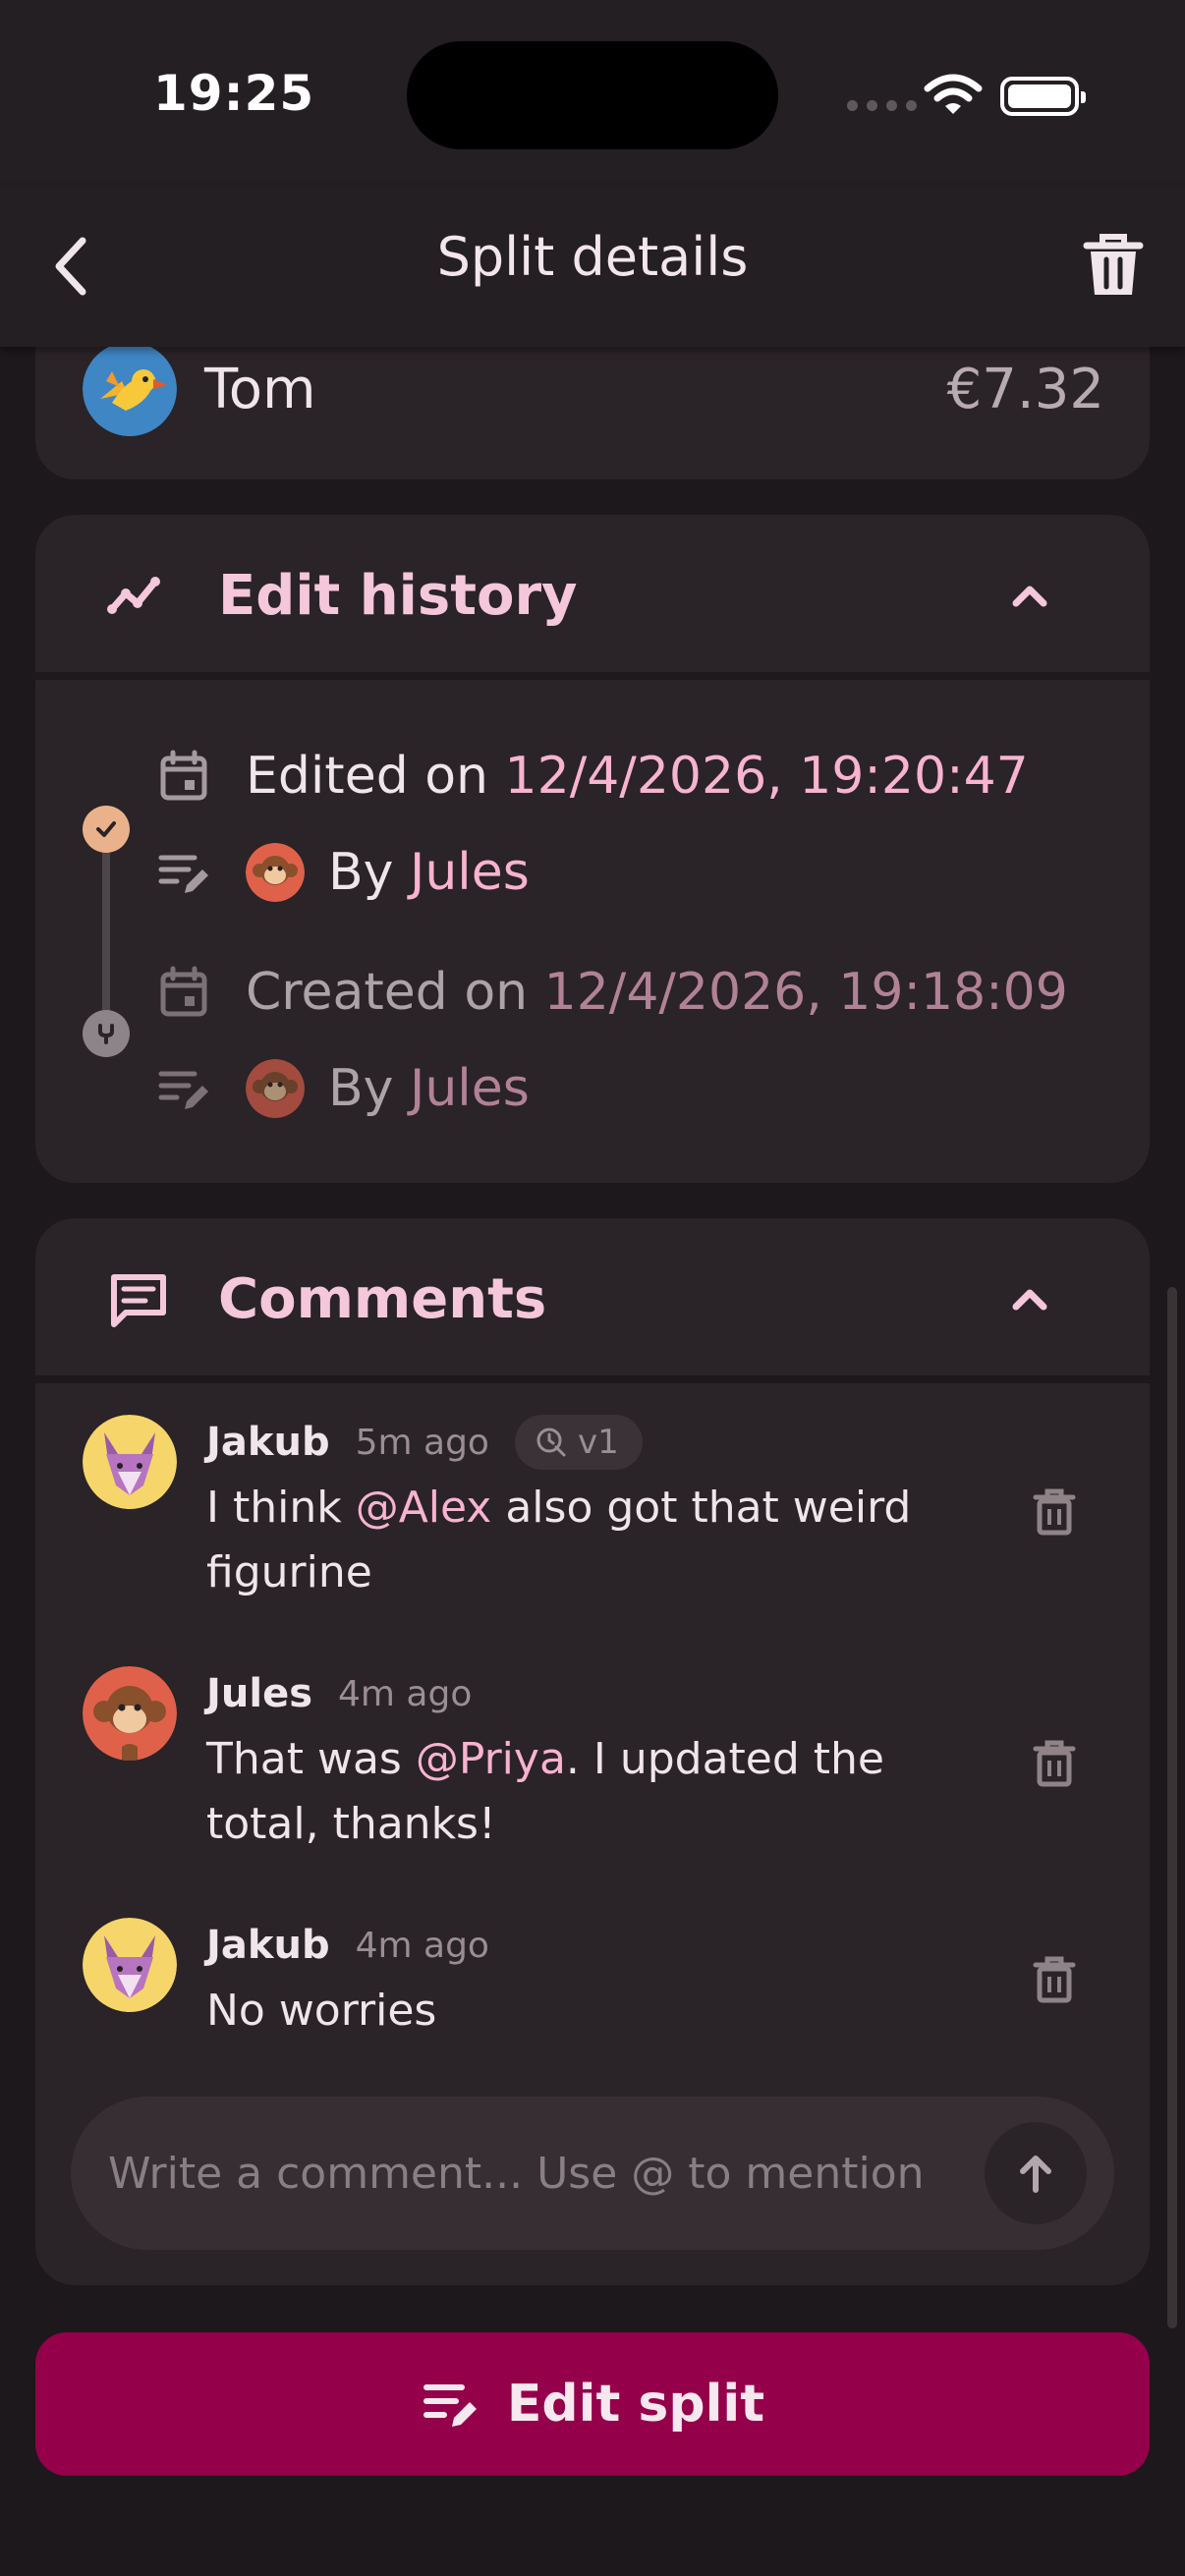 The height and width of the screenshot is (2576, 1185). I want to click on created-by-label: By, so click(369, 1088).